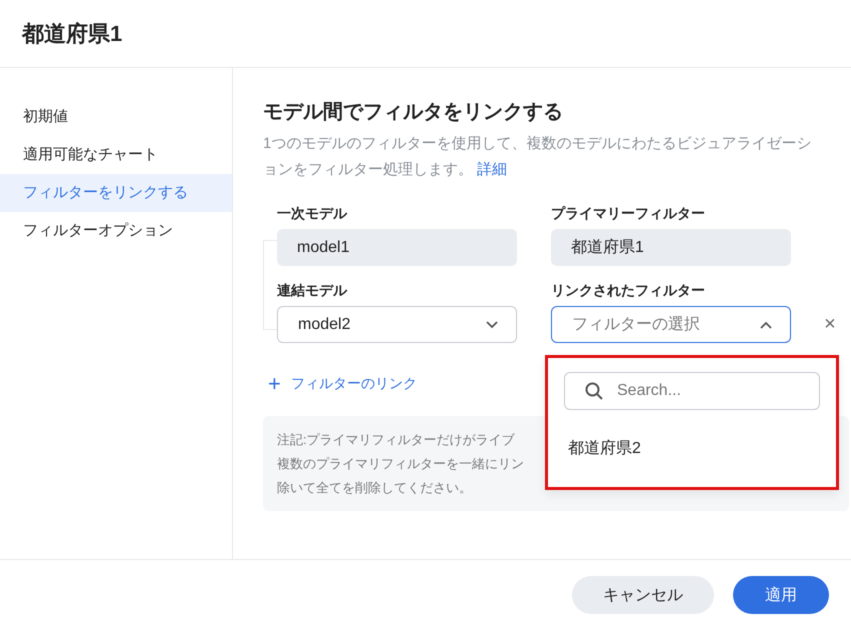 The image size is (851, 630). I want to click on field-label: リンクされたフィルター, so click(628, 291).